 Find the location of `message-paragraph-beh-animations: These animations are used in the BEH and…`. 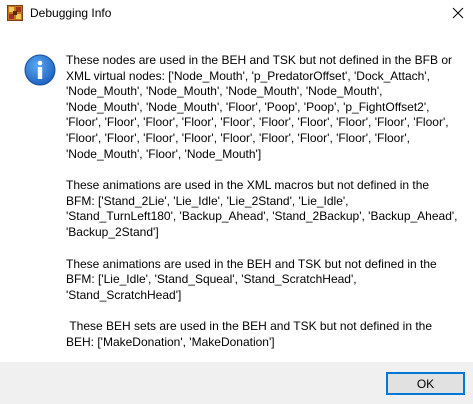

message-paragraph-beh-animations: These animations are used in the BEH and… is located at coordinates (251, 279).